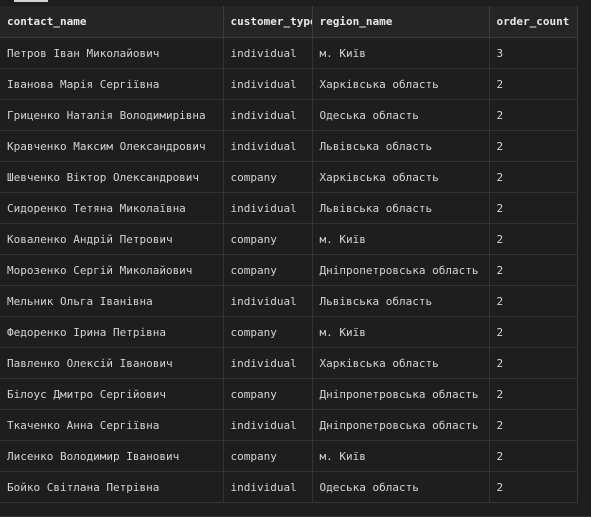 Image resolution: width=591 pixels, height=517 pixels. Describe the element at coordinates (112, 208) in the screenshot. I see `cell-contact-name: Сидоренко Тетяна Миколаївна` at that location.